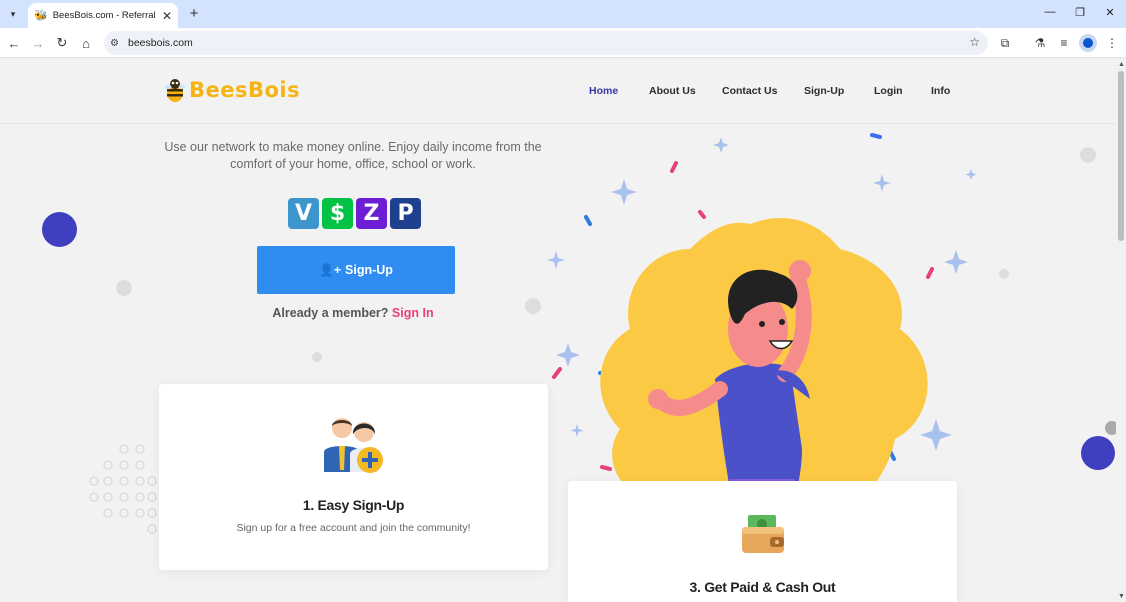 The width and height of the screenshot is (1126, 602). What do you see at coordinates (337, 213) in the screenshot?
I see `cash-app-icon: $` at bounding box center [337, 213].